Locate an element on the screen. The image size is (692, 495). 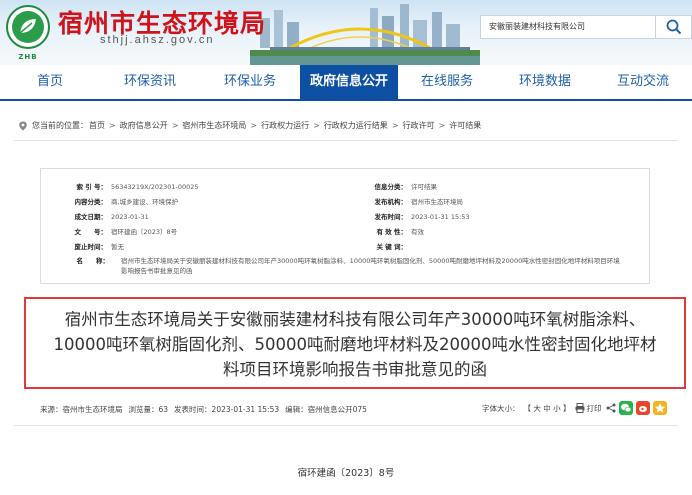
nav-item-business: 环保业务 is located at coordinates (250, 82).